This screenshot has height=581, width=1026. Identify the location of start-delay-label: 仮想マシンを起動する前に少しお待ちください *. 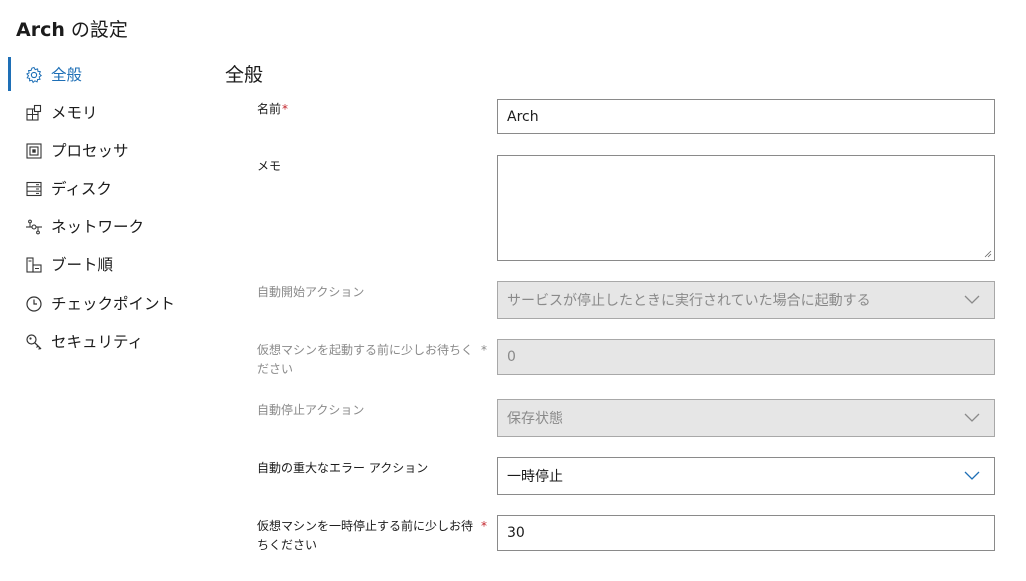
(372, 359).